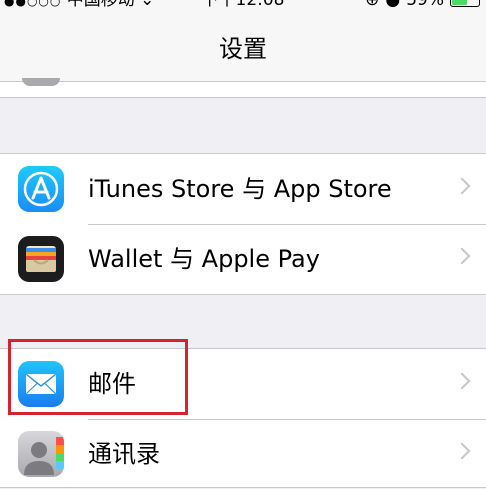 This screenshot has width=486, height=489. What do you see at coordinates (41, 259) in the screenshot?
I see `wallet-icon` at bounding box center [41, 259].